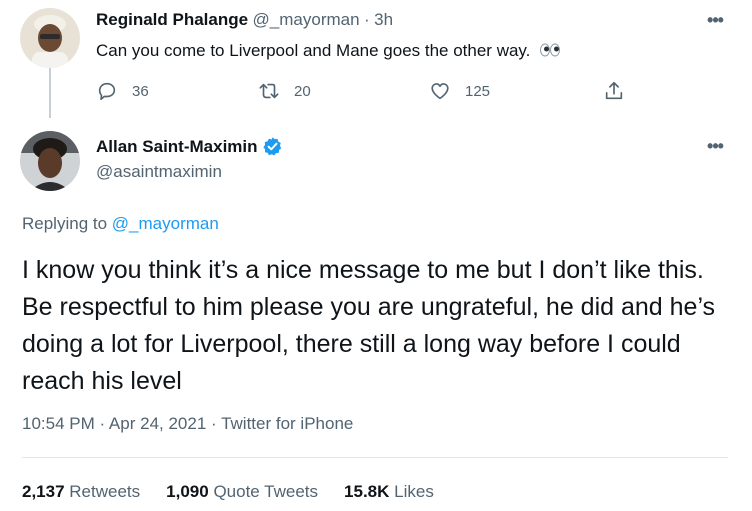 The image size is (752, 511). I want to click on main-tweet-author: Allan Saint-Maximin, so click(189, 146).